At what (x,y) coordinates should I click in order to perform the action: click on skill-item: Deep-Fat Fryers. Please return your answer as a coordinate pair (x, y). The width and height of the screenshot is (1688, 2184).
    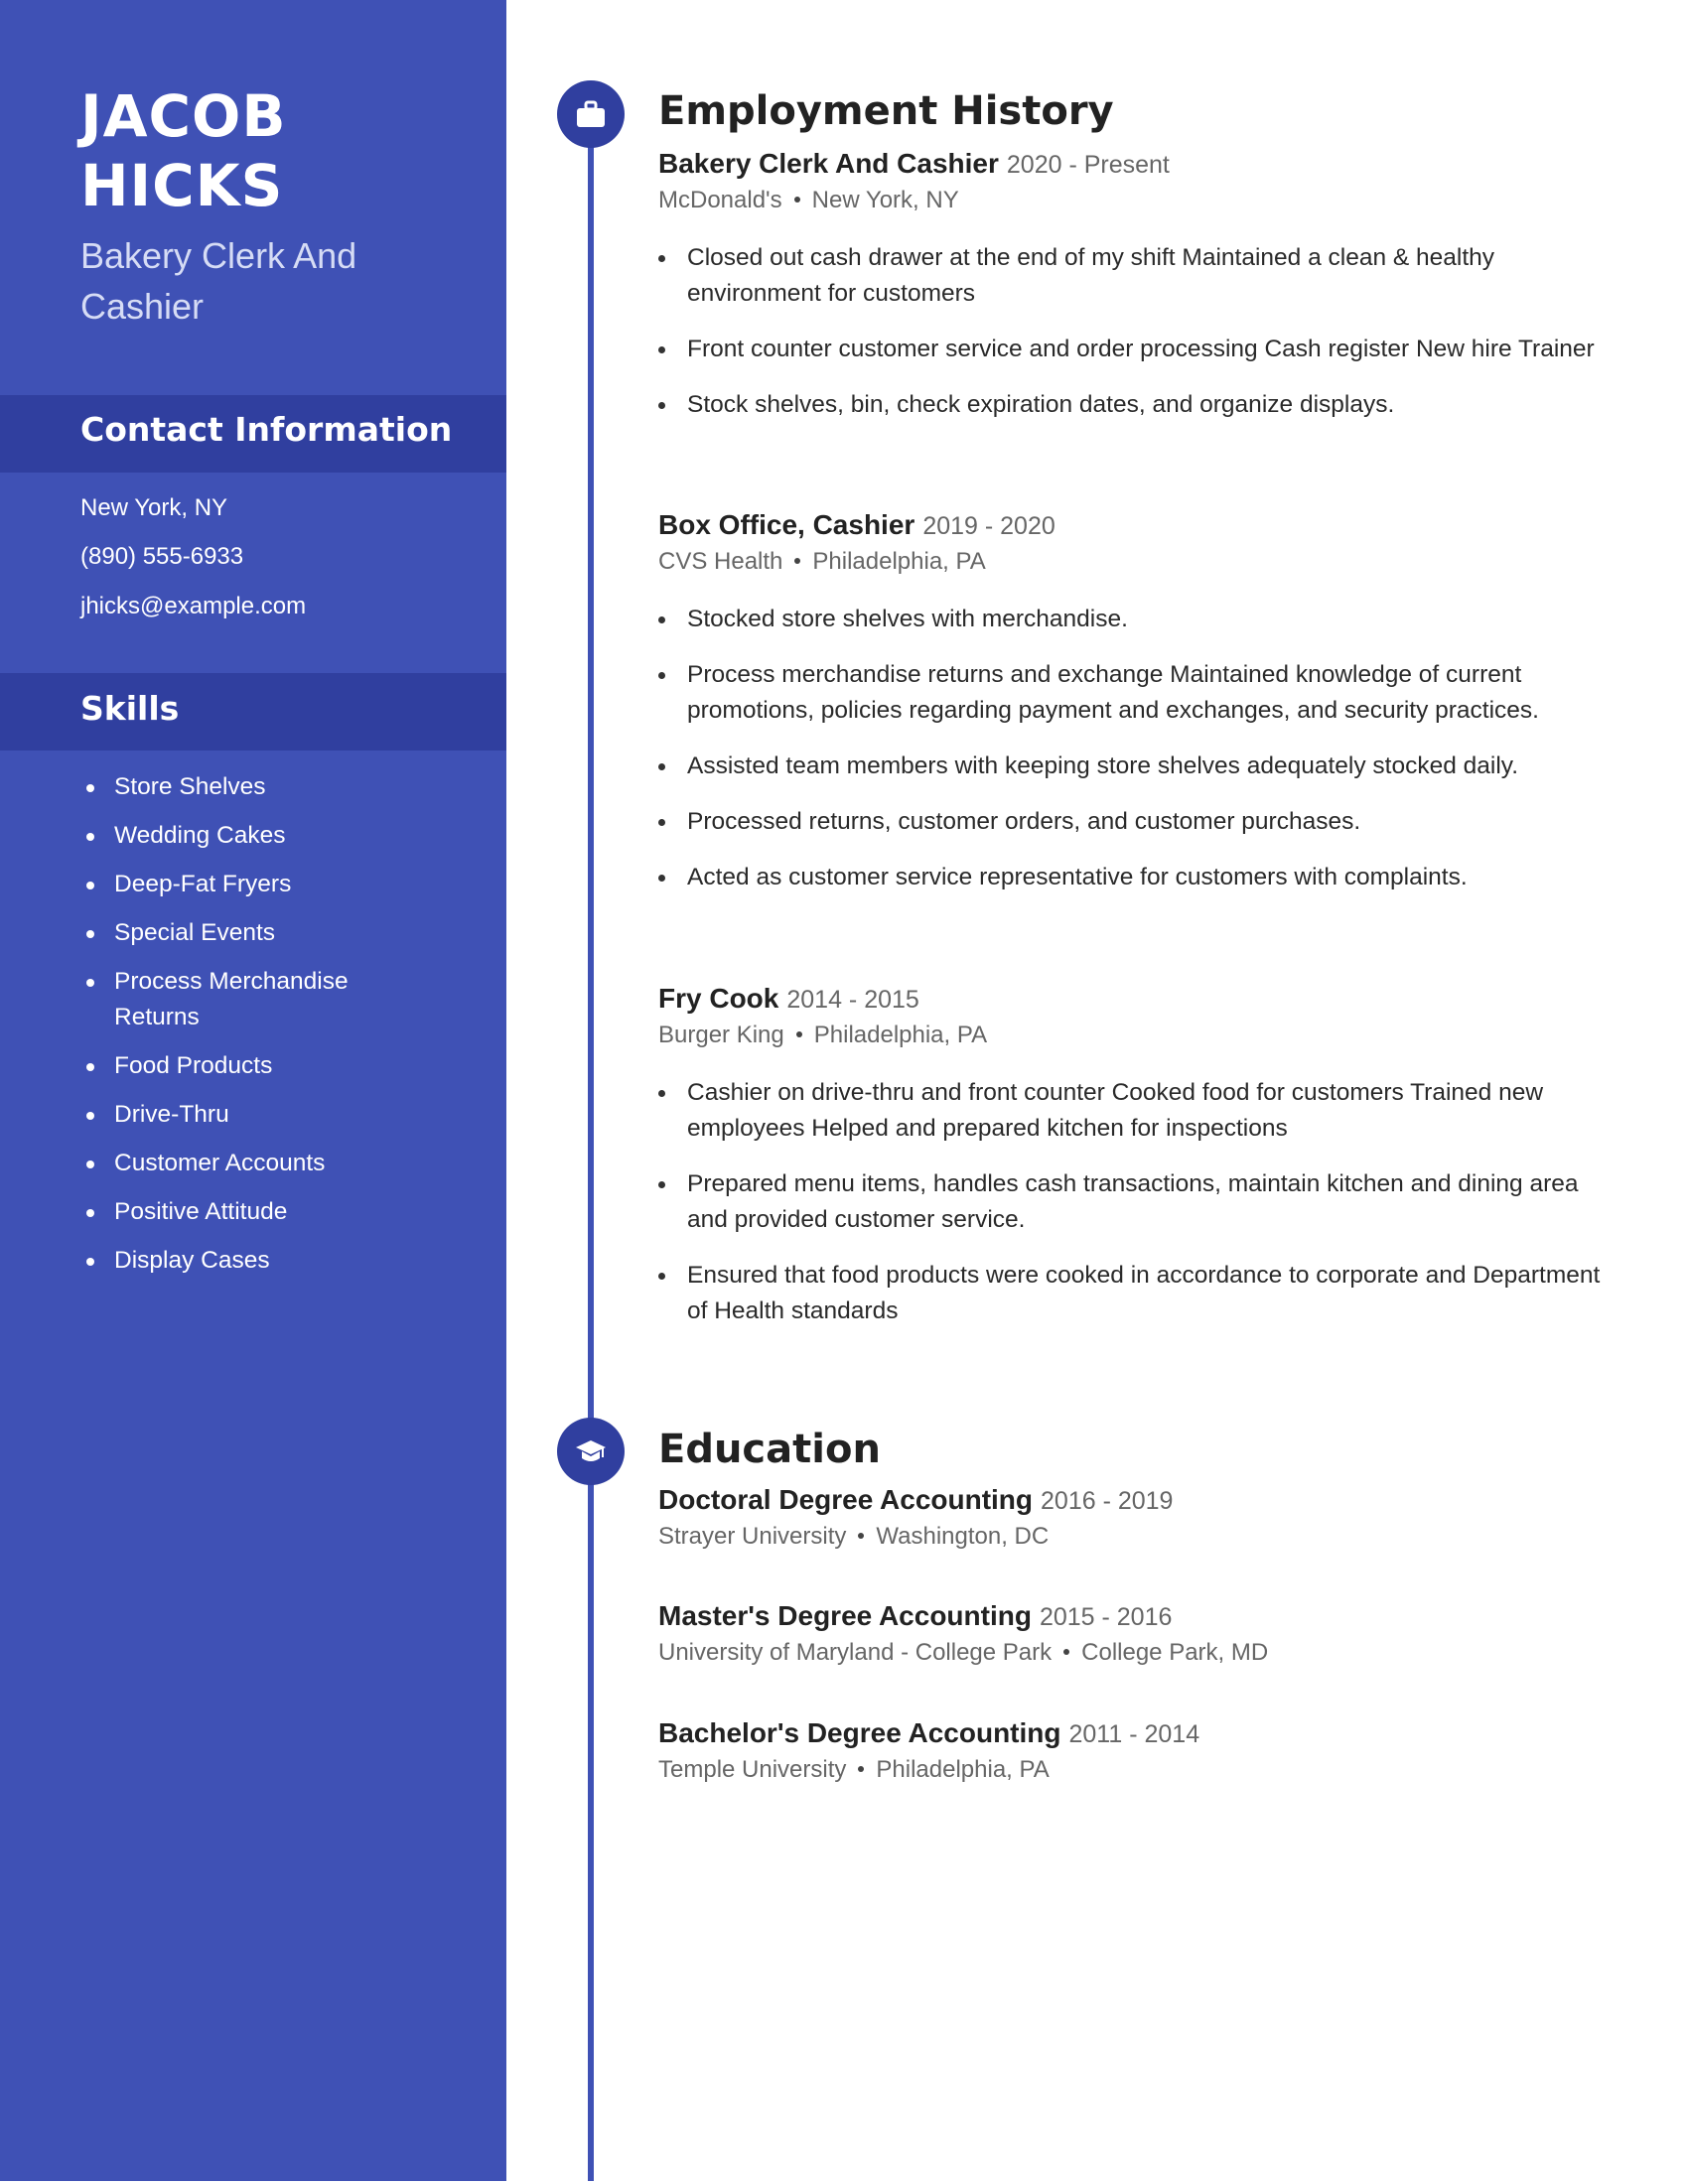
    Looking at the image, I should click on (279, 884).